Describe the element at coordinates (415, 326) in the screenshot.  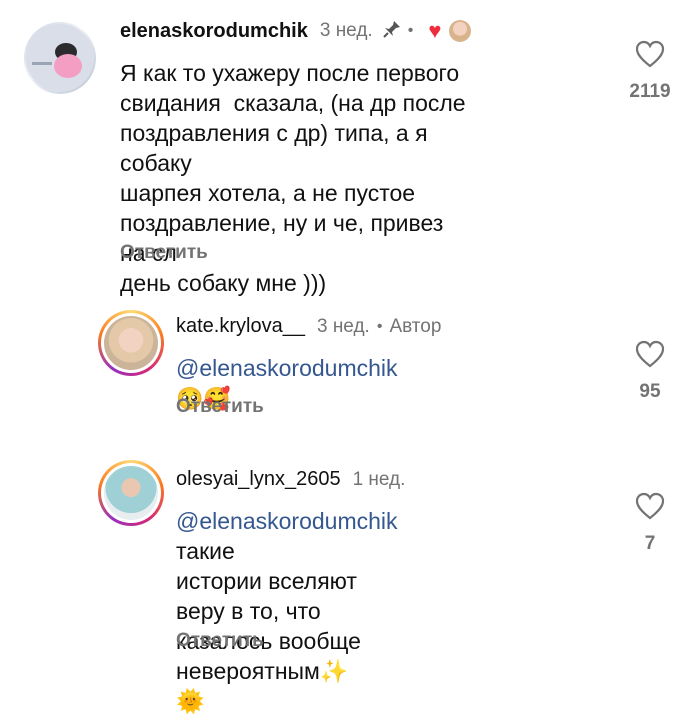
I see `author-badge: Автор` at that location.